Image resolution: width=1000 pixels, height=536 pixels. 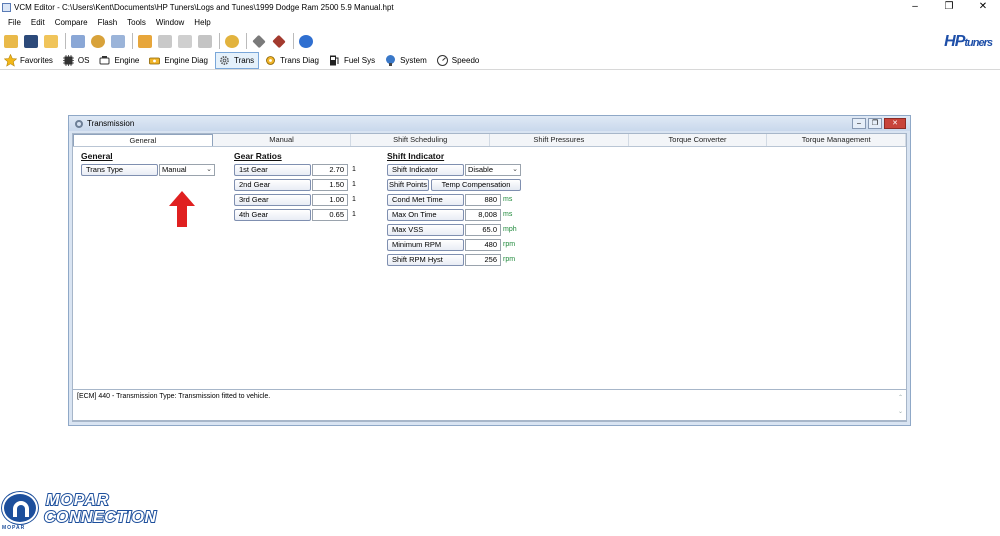 I want to click on edit-icon, so click(x=145, y=41).